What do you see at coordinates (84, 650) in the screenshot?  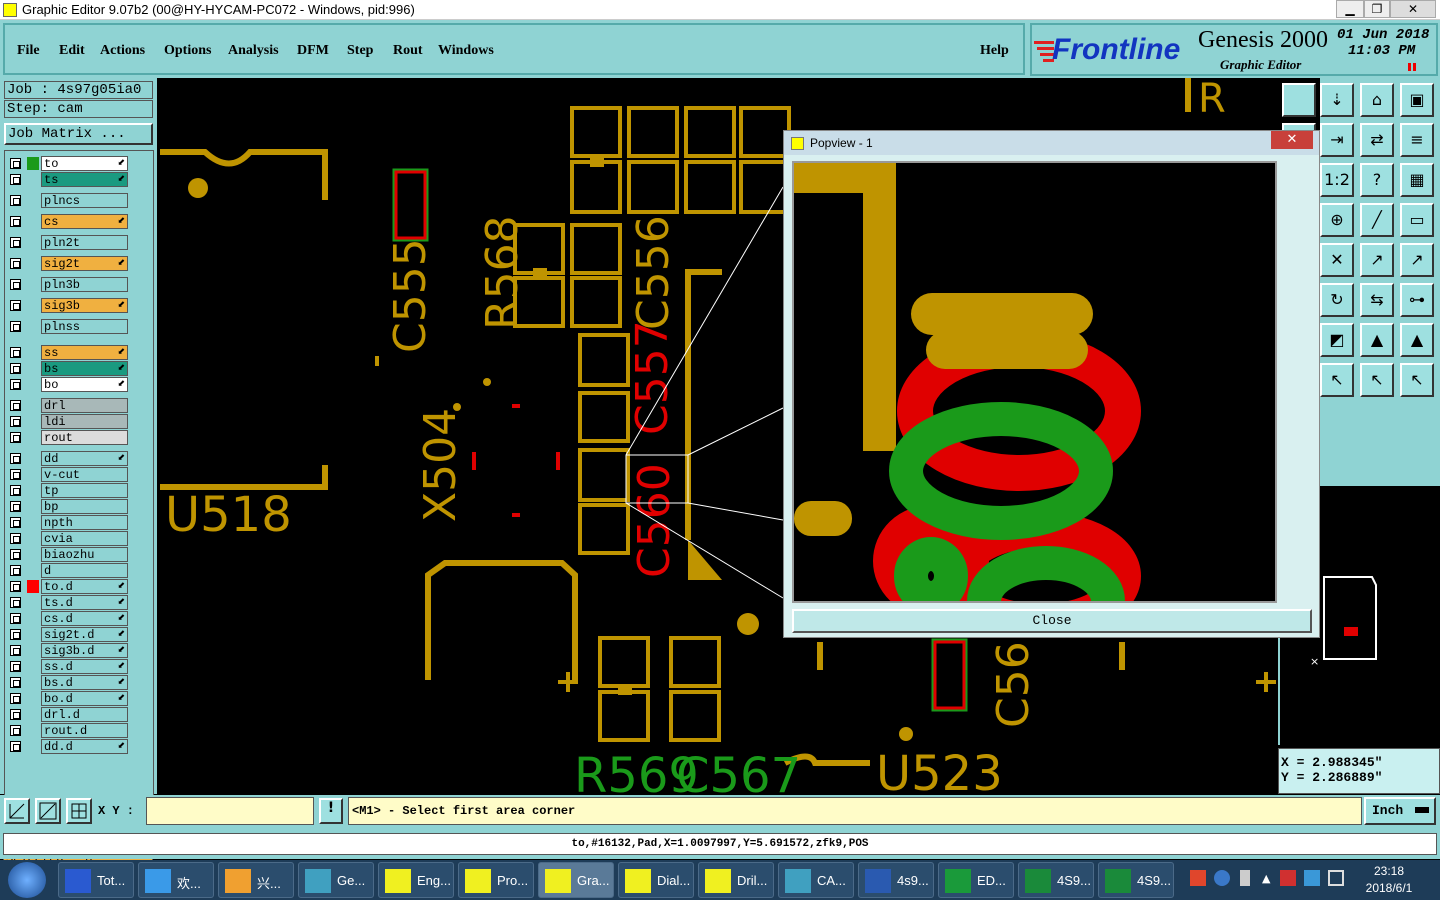 I see `layer-name: sig3b.d ⬋` at bounding box center [84, 650].